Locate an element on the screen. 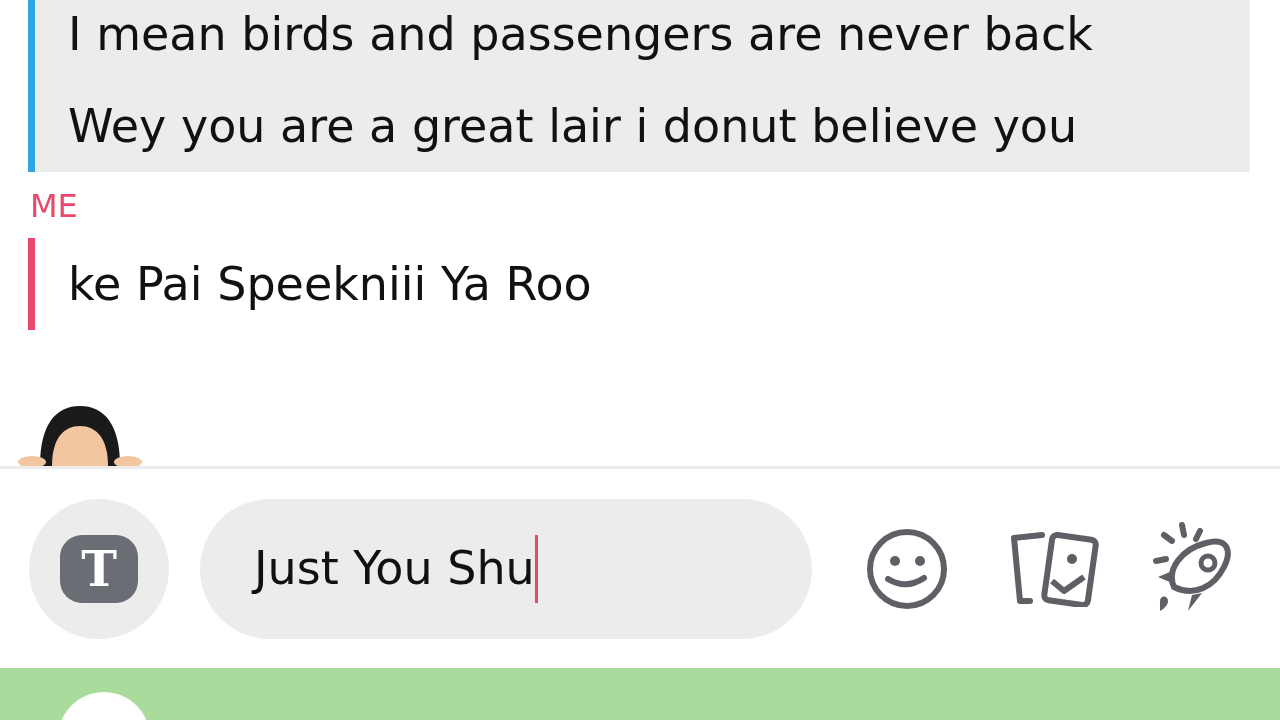  text-cursor is located at coordinates (536, 568).